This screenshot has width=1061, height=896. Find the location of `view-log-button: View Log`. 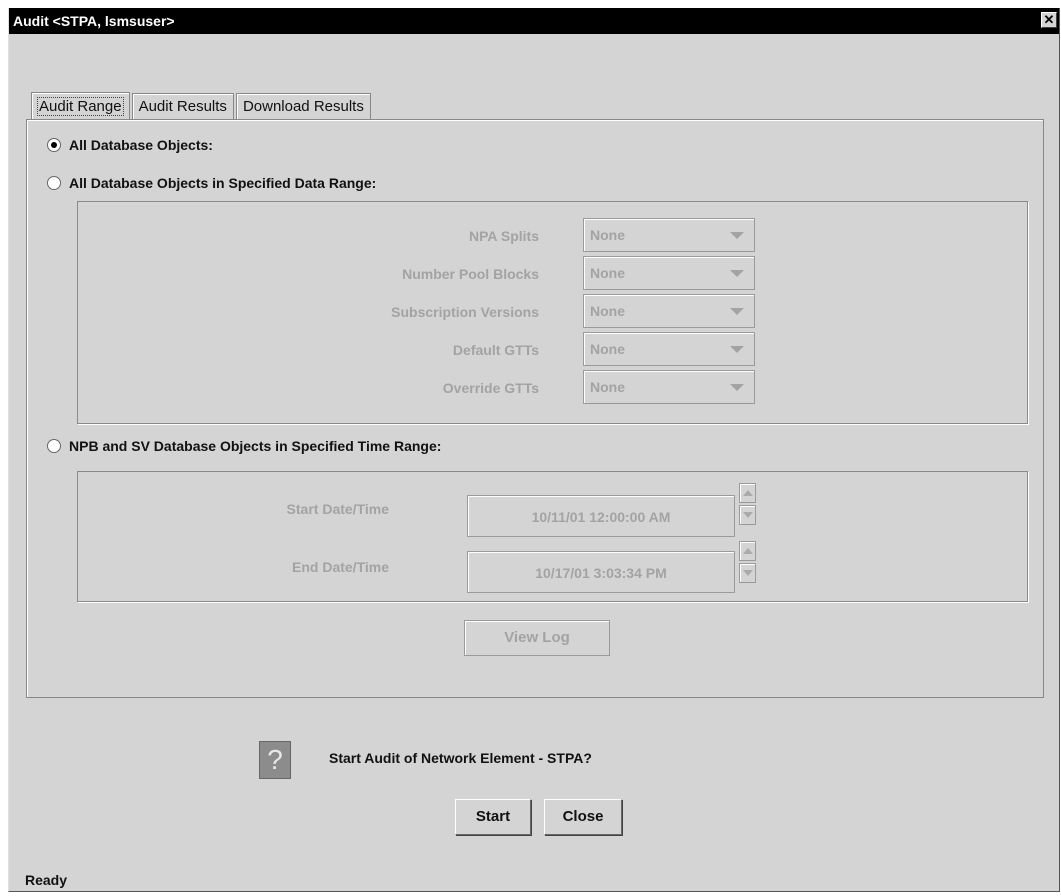

view-log-button: View Log is located at coordinates (537, 638).